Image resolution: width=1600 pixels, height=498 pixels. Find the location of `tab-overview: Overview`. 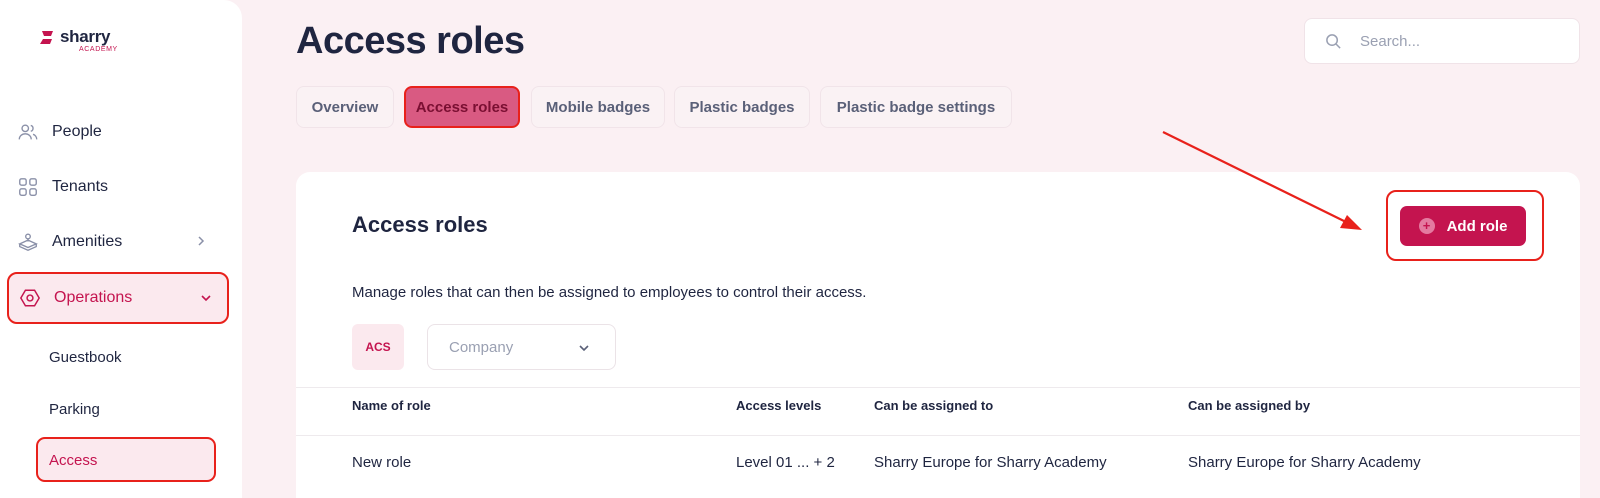

tab-overview: Overview is located at coordinates (345, 107).